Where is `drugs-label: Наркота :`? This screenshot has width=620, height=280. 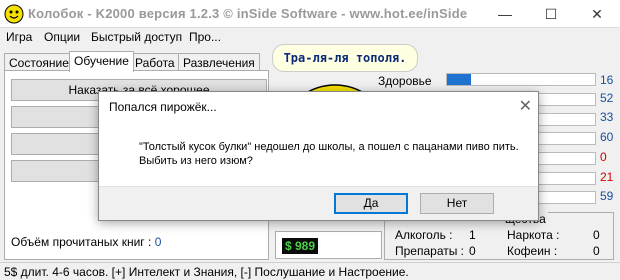
drugs-label: Наркота : is located at coordinates (533, 235).